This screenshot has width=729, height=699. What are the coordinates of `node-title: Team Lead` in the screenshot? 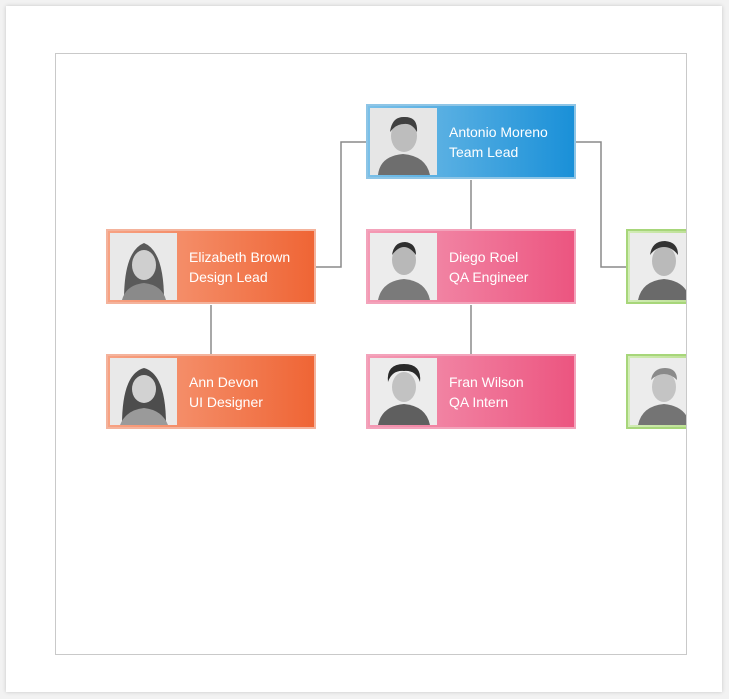 It's located at (484, 151).